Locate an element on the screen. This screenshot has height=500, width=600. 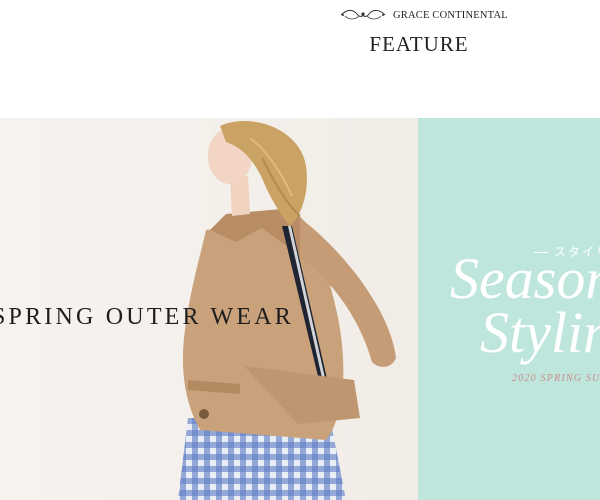
banner-caption: SPRING OUTER WEAR is located at coordinates (147, 317).